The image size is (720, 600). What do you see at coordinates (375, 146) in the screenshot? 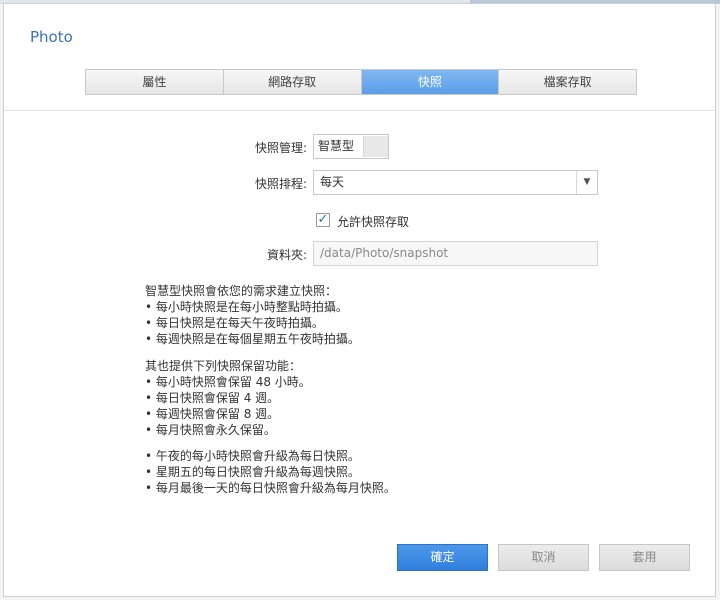
I see `toggle-knob` at bounding box center [375, 146].